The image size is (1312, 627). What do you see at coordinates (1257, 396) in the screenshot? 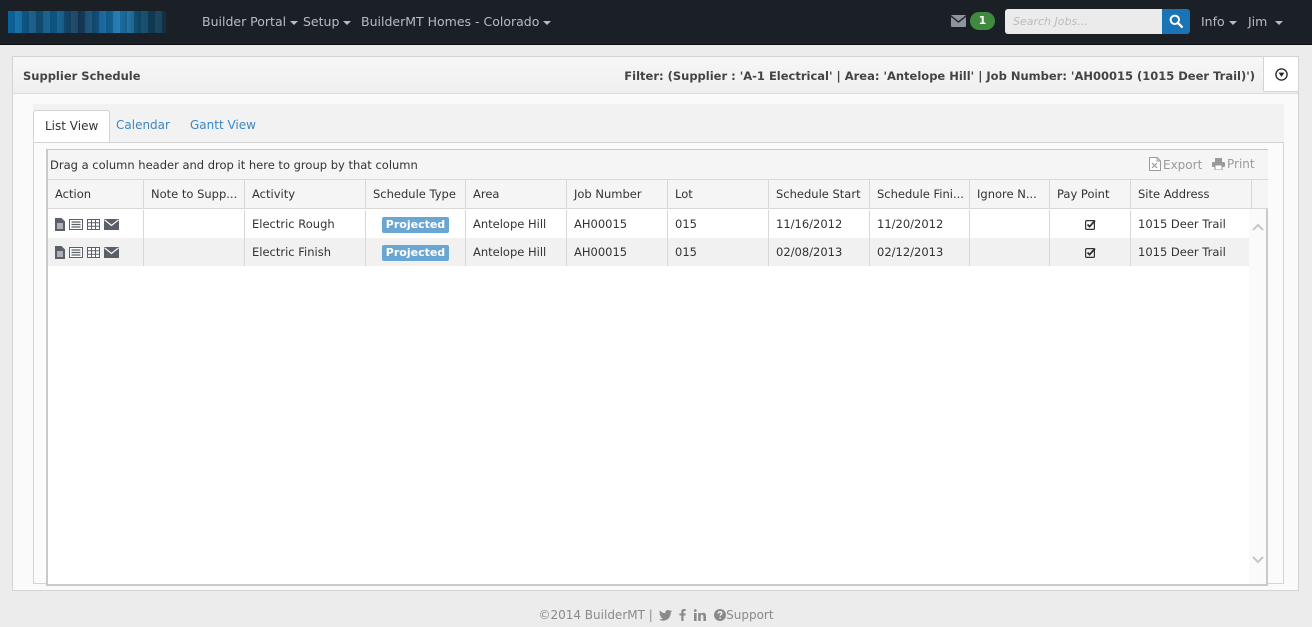
I see `grid-vertical-scrollbar` at bounding box center [1257, 396].